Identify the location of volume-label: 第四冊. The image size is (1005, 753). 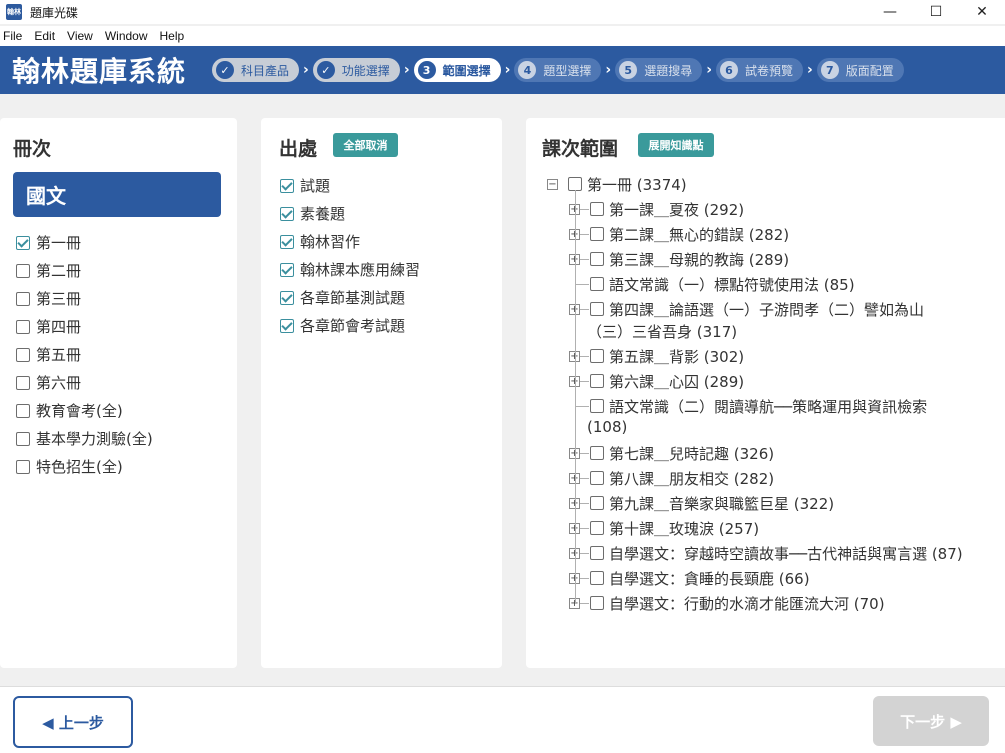
(59, 327).